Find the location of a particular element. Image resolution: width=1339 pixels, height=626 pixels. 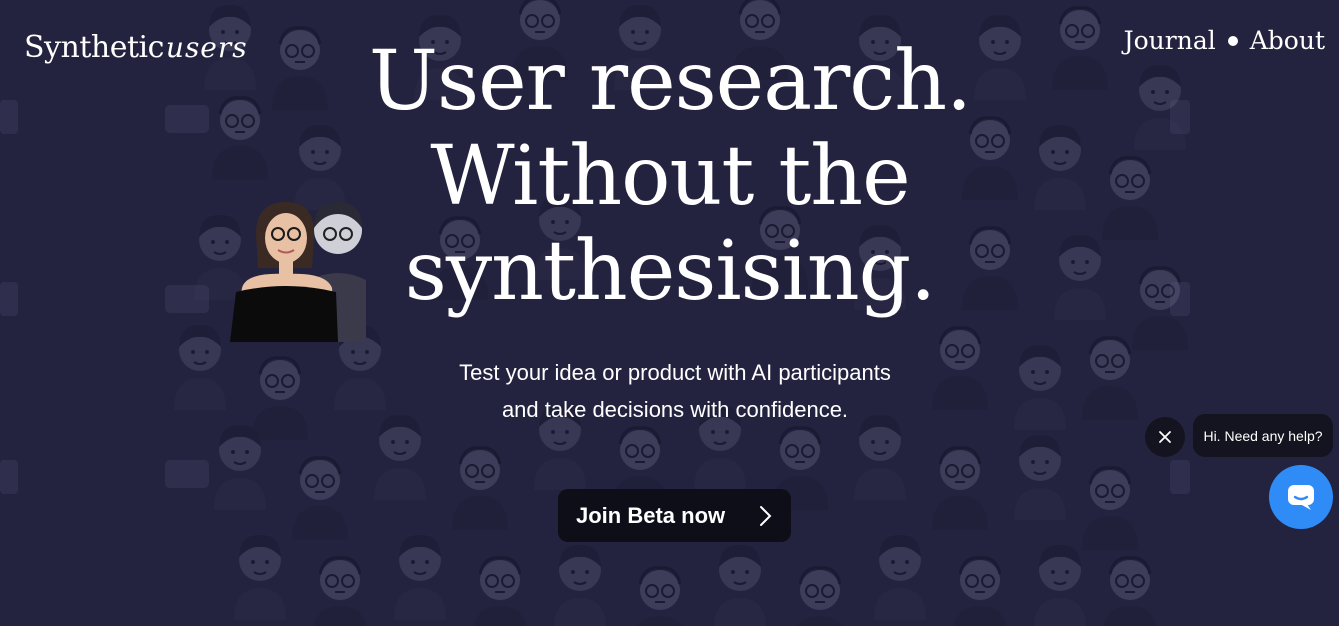

close-icon is located at coordinates (1165, 437).